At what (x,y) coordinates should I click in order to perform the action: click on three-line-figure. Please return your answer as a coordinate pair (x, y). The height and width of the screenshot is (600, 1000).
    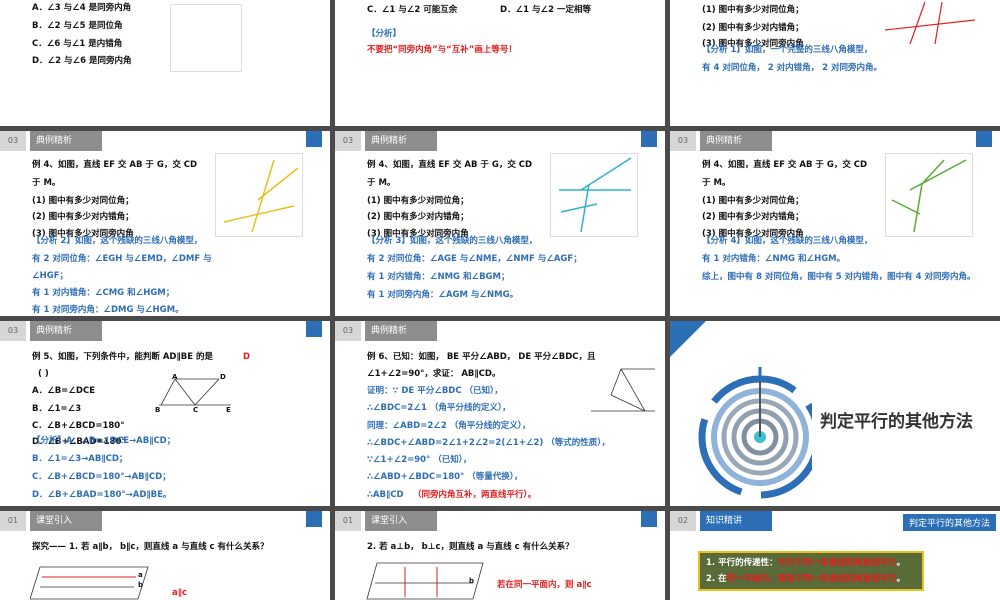
    Looking at the image, I should click on (930, 23).